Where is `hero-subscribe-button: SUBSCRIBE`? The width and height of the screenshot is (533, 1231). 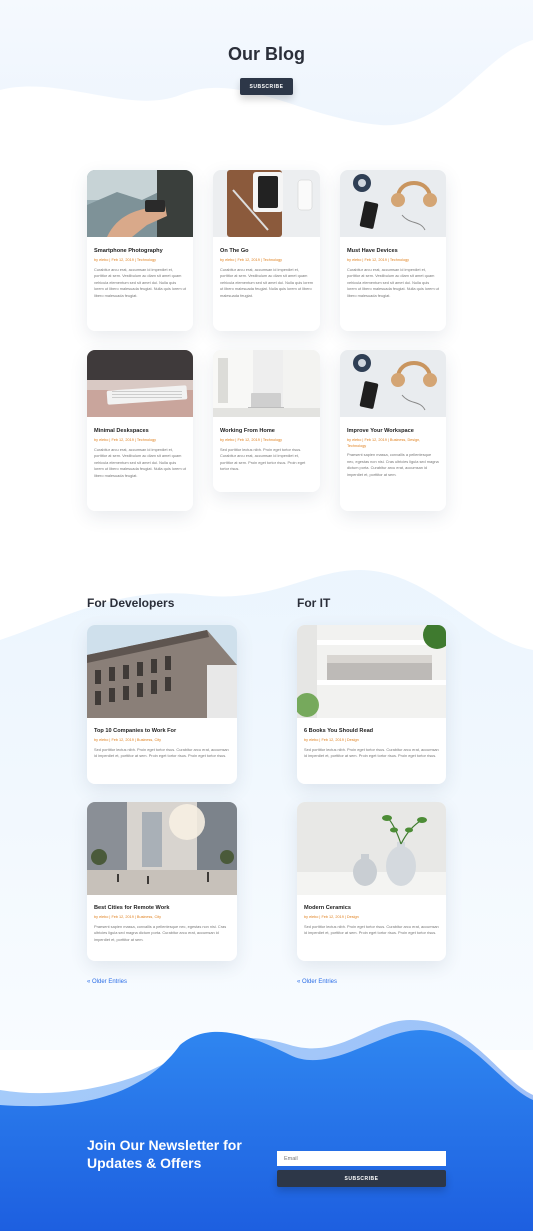
hero-subscribe-button: SUBSCRIBE is located at coordinates (266, 86).